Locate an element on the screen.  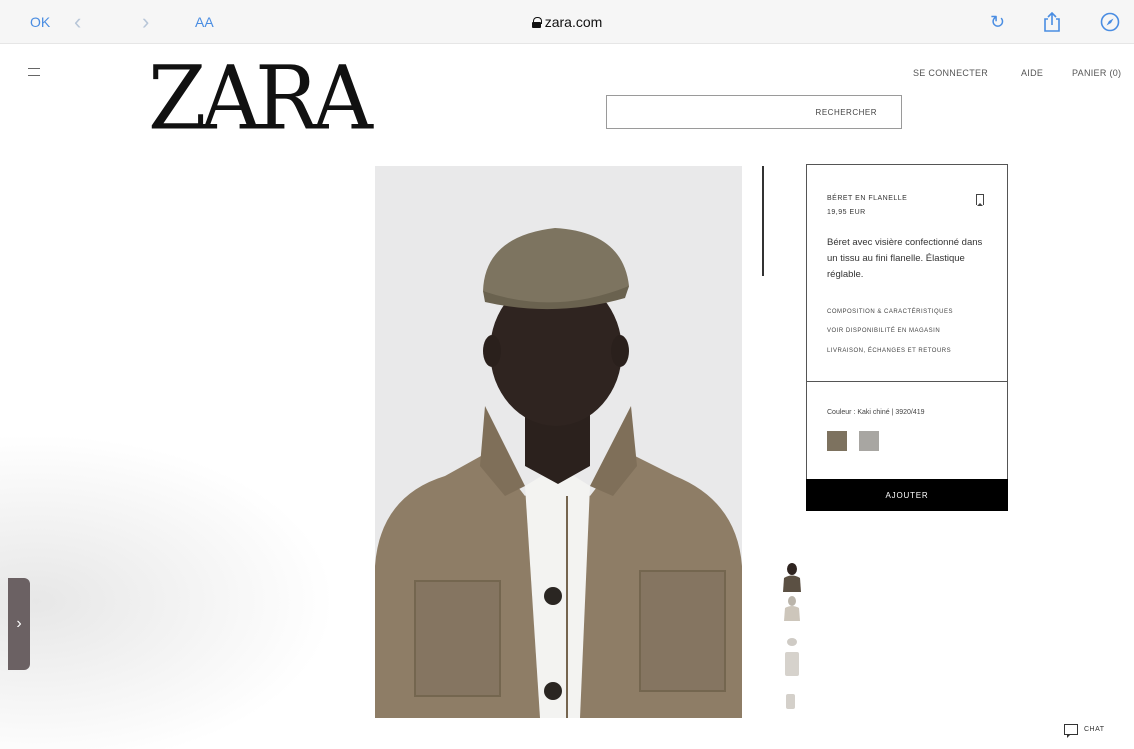
address-bar: zara.com is located at coordinates (567, 22).